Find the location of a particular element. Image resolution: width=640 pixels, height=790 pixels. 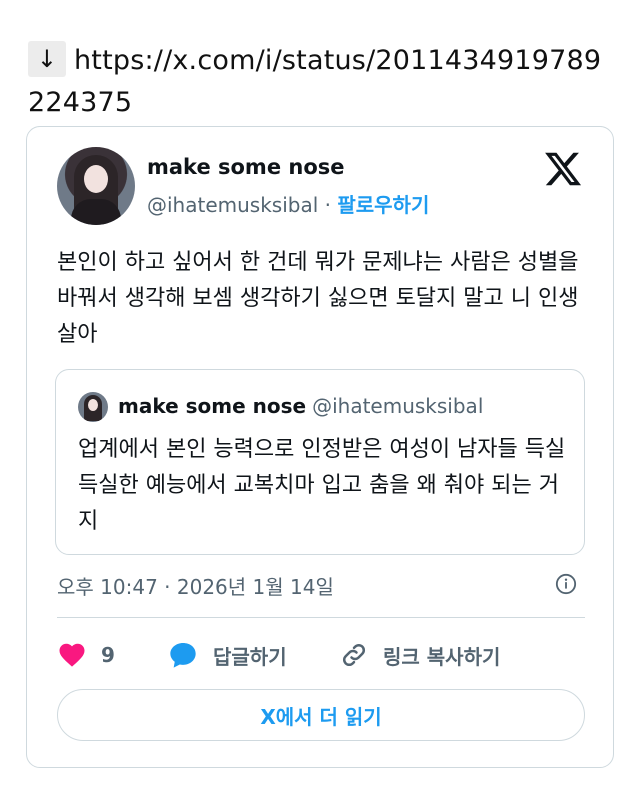

speech-bubble-icon is located at coordinates (183, 655).